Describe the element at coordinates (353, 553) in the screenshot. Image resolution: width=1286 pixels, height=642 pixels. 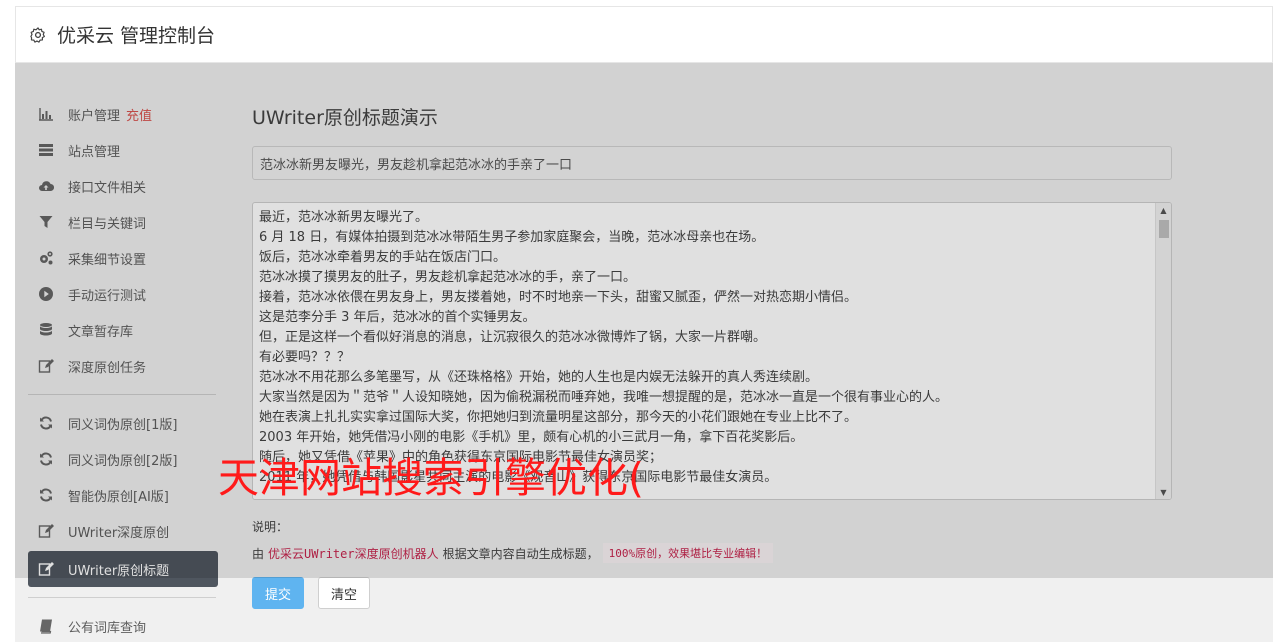
I see `robot-name: 优采云UWriter深度原创机器人` at that location.